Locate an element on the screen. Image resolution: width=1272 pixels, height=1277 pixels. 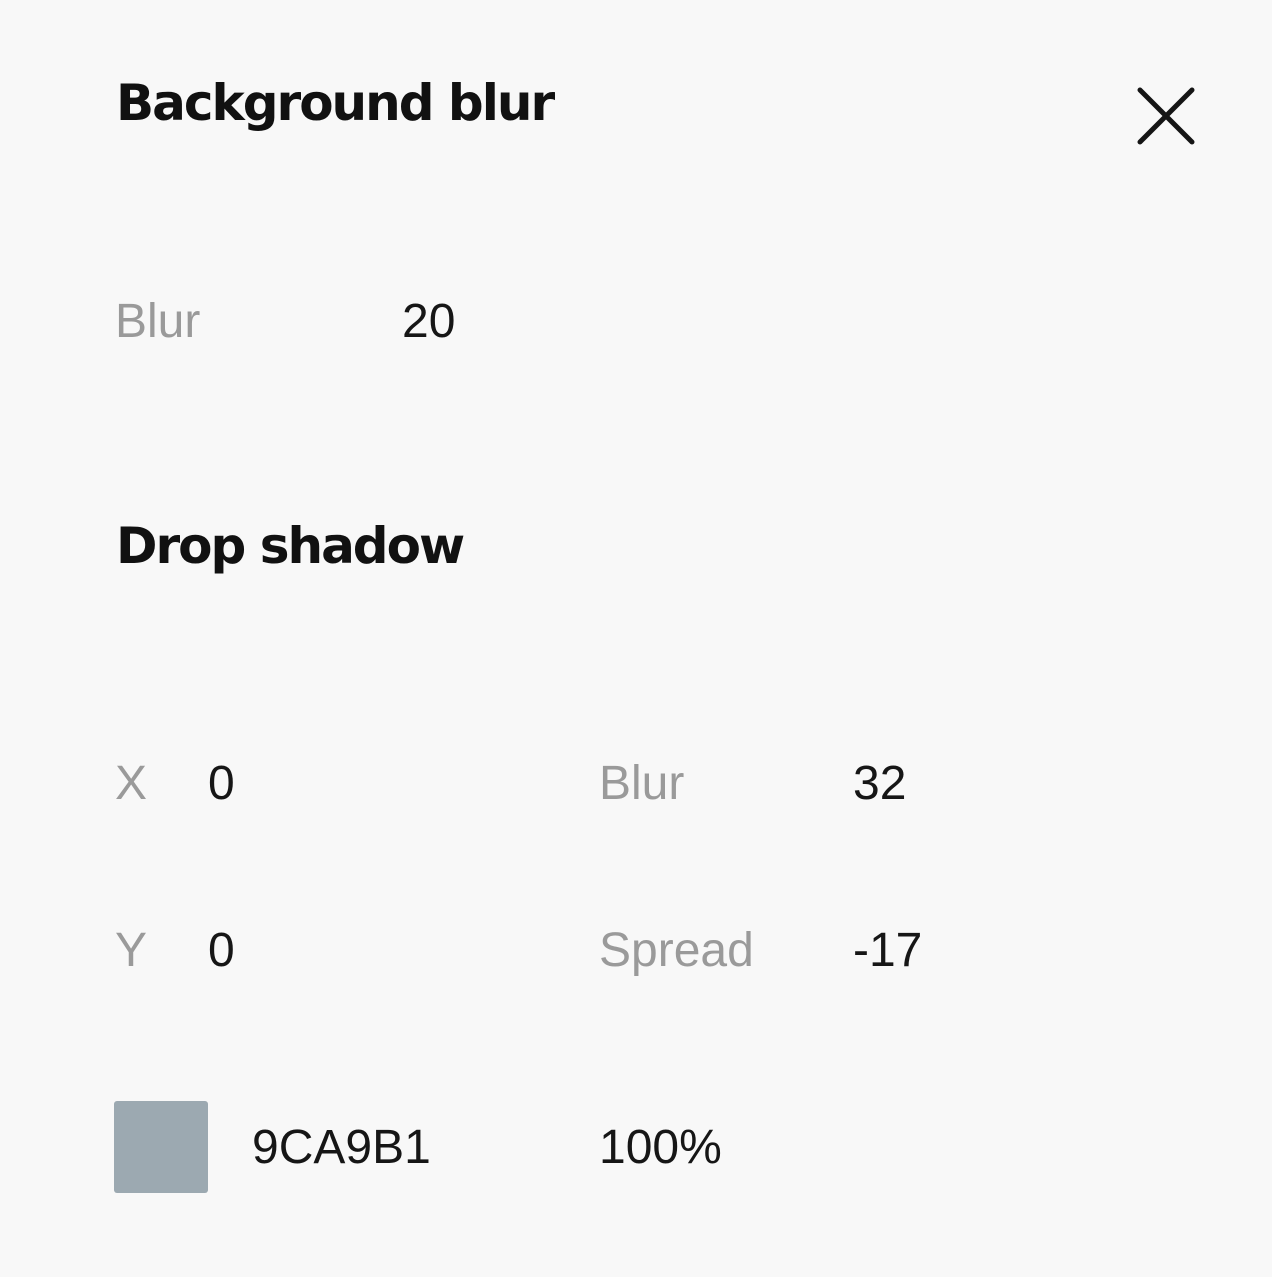
background-blur-input: 20 is located at coordinates (428, 322).